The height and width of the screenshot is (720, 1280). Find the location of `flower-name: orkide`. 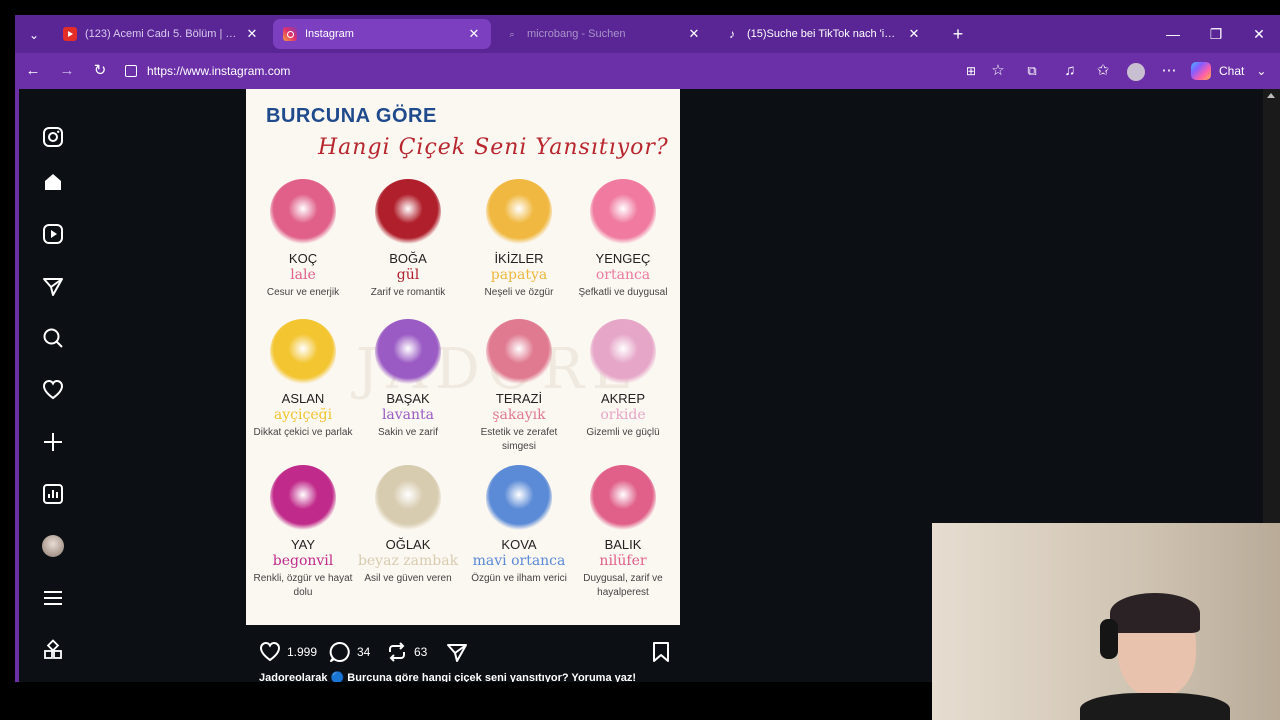

flower-name: orkide is located at coordinates (623, 415).